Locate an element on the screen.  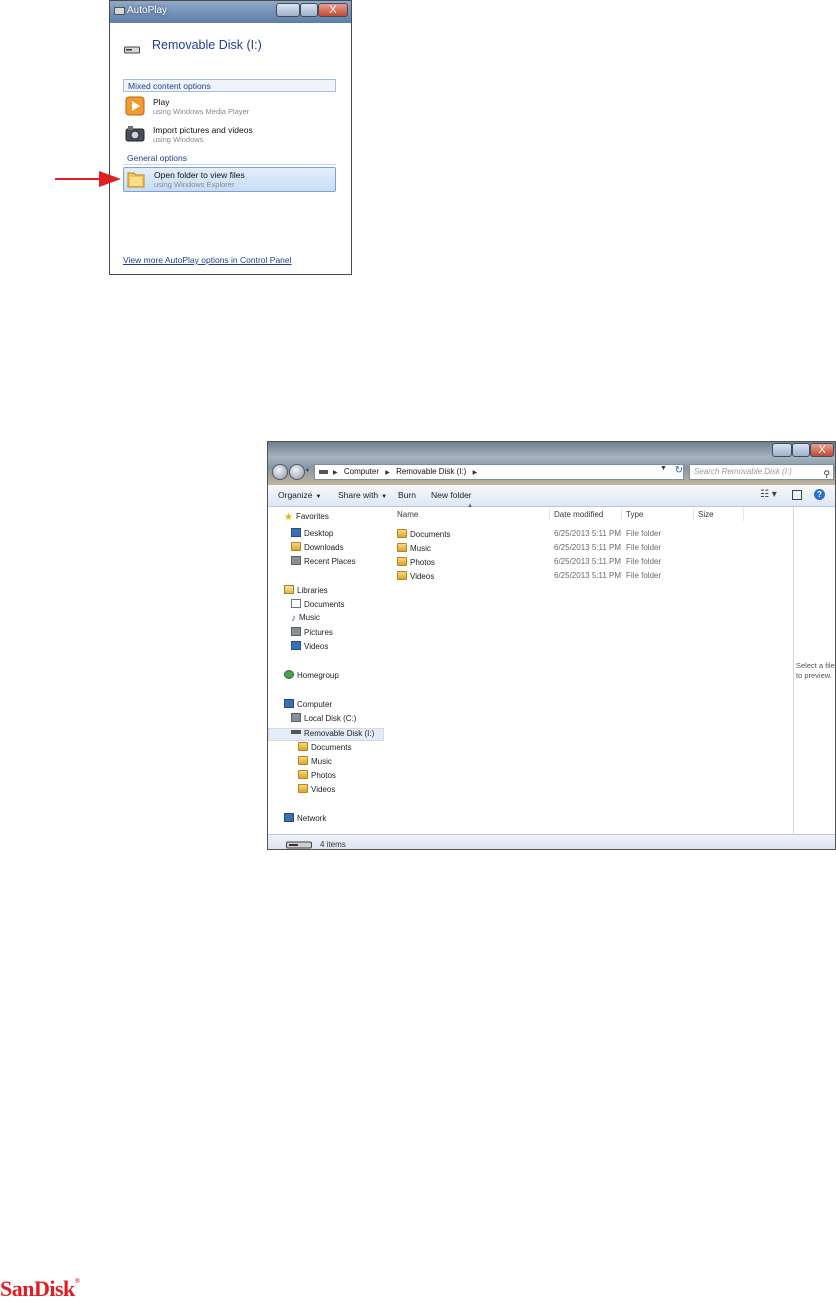
file-name: Videos is located at coordinates (422, 576).